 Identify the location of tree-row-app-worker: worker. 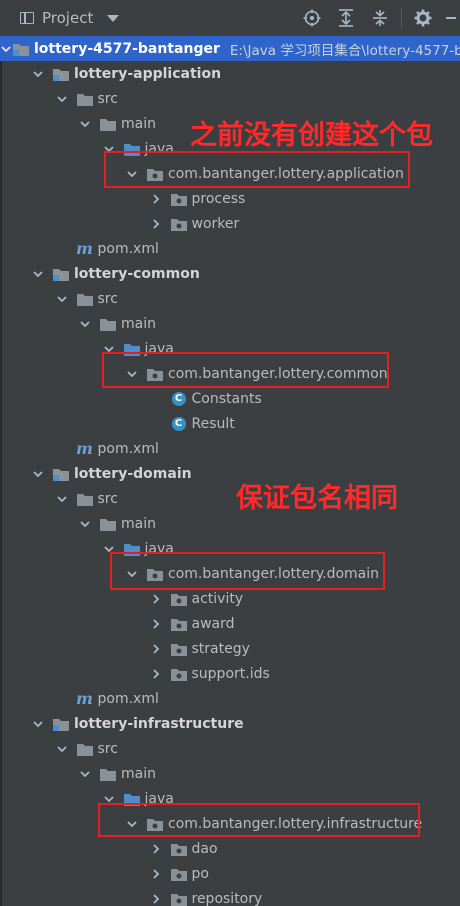
(230, 223).